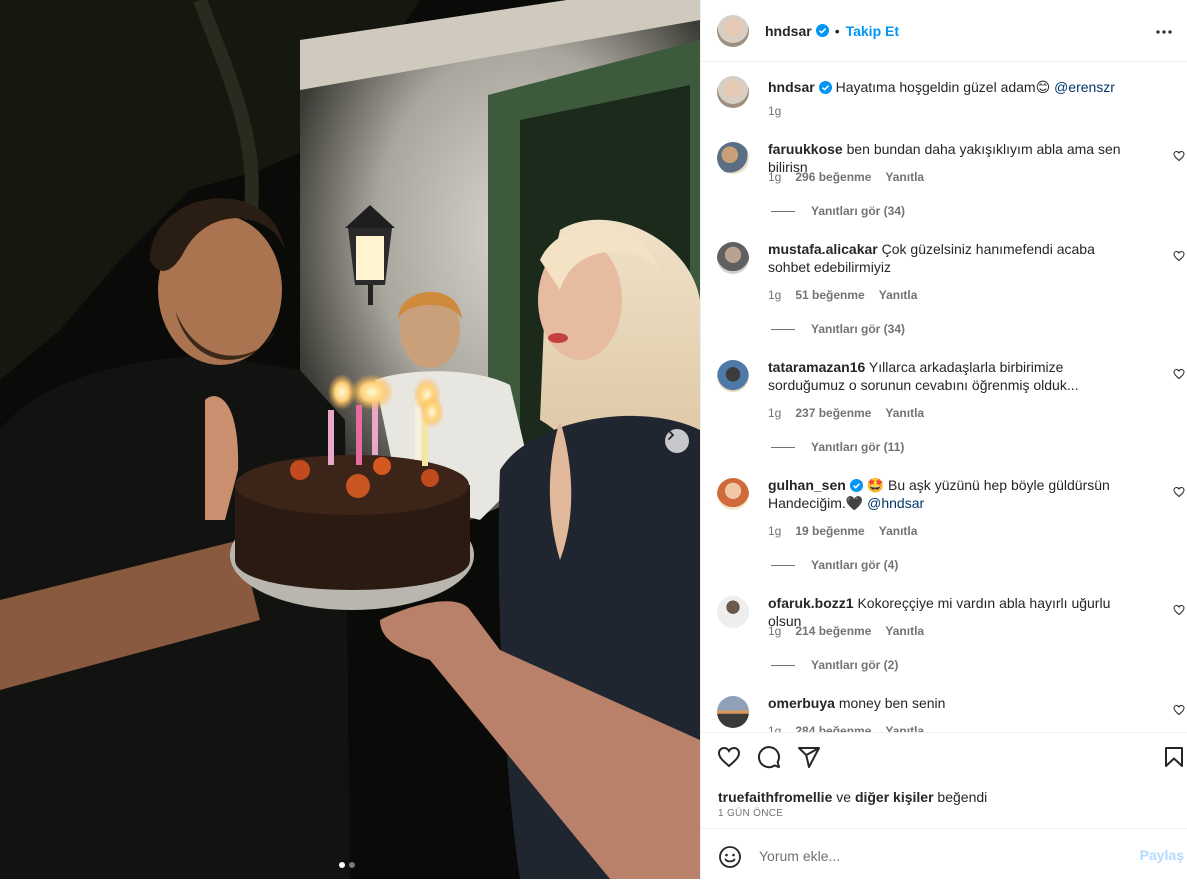  What do you see at coordinates (844, 797) in the screenshot?
I see `liked-by-and: ve` at bounding box center [844, 797].